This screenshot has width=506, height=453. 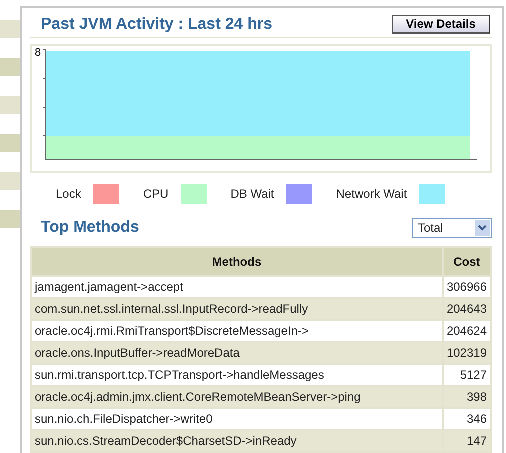 I want to click on column-header: Cost, so click(x=466, y=261).